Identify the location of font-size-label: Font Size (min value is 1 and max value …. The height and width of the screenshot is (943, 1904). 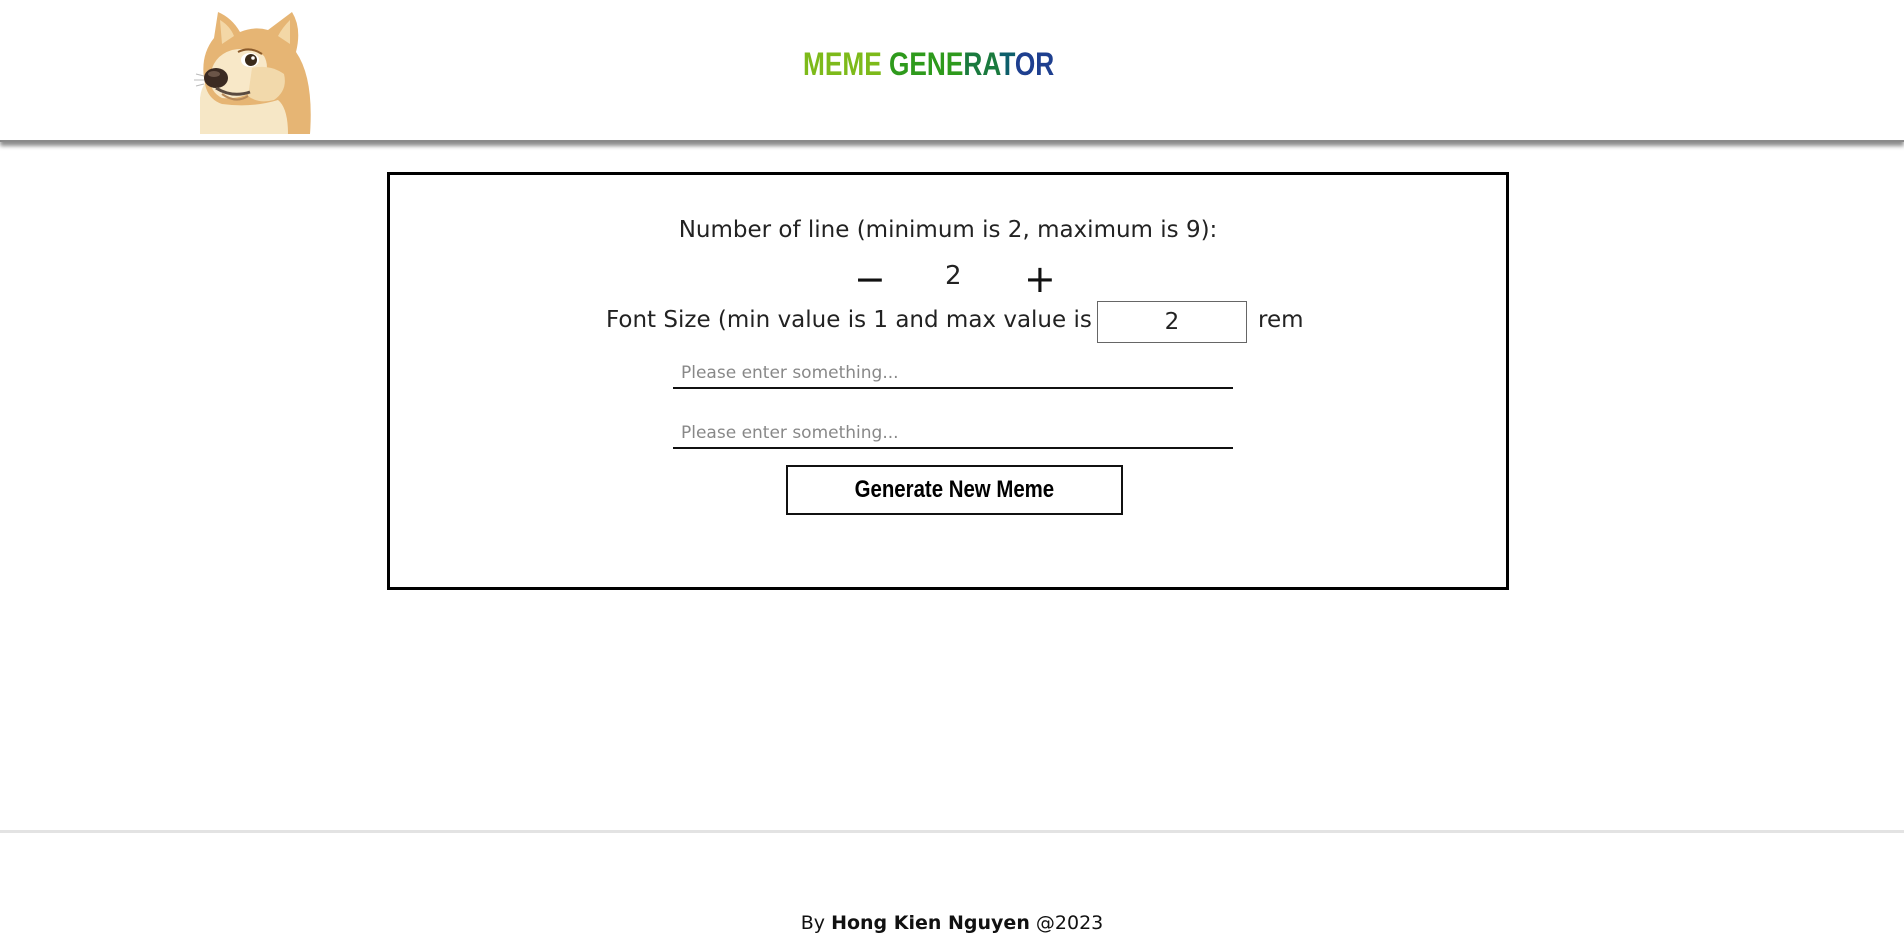
(868, 320).